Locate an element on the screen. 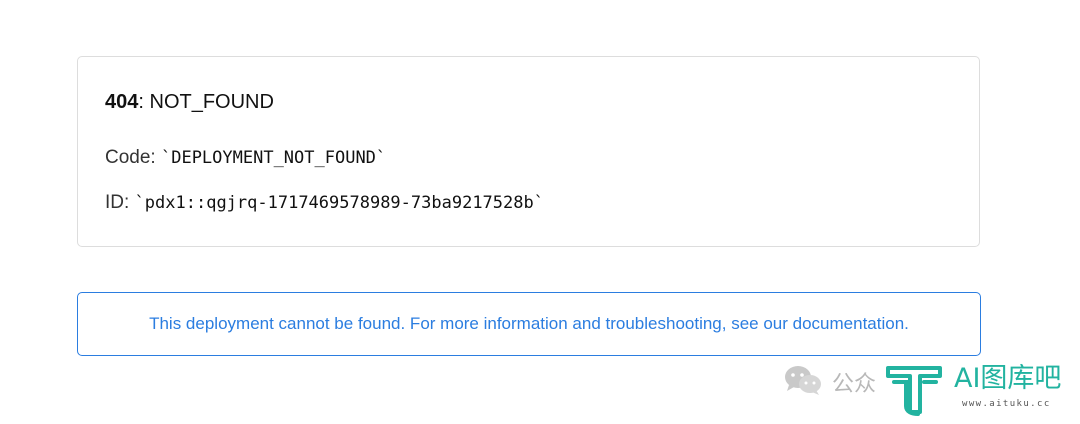 Image resolution: width=1080 pixels, height=424 pixels. wechat-icon is located at coordinates (803, 380).